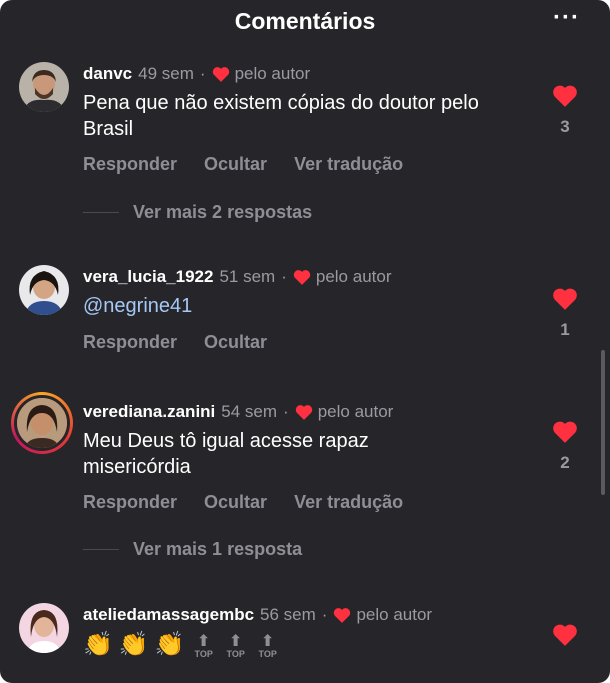  Describe the element at coordinates (288, 614) in the screenshot. I see `comment-time: 56 sem` at that location.